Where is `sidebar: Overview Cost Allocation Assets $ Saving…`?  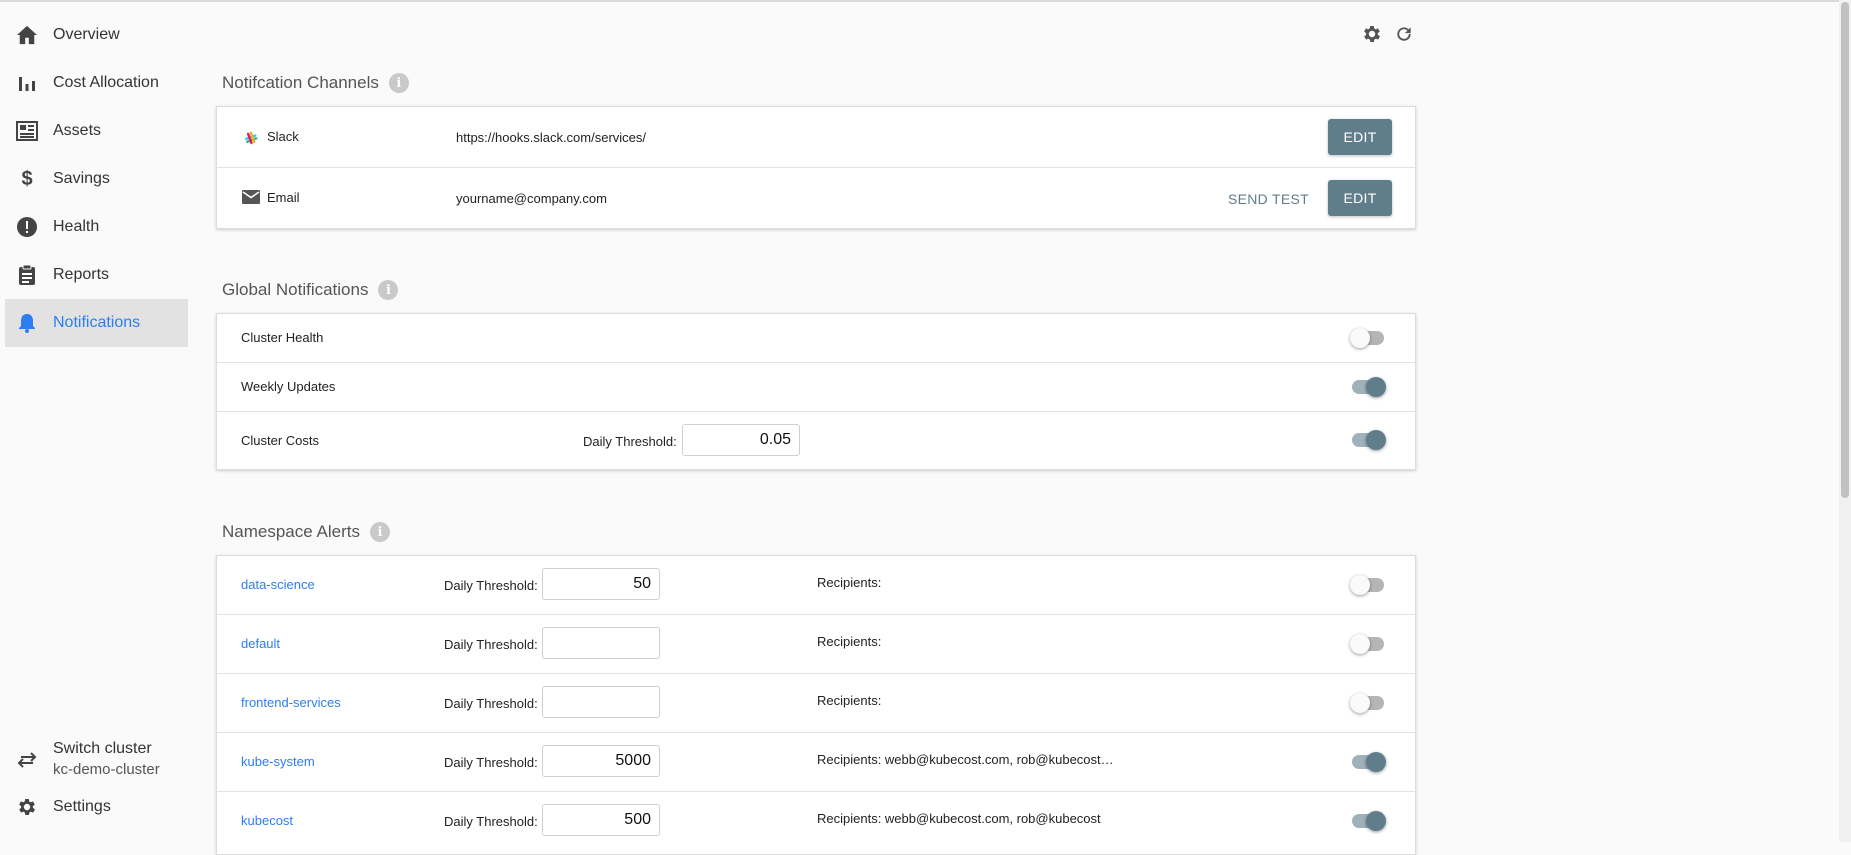
sidebar: Overview Cost Allocation Assets $ Saving… is located at coordinates (95, 421).